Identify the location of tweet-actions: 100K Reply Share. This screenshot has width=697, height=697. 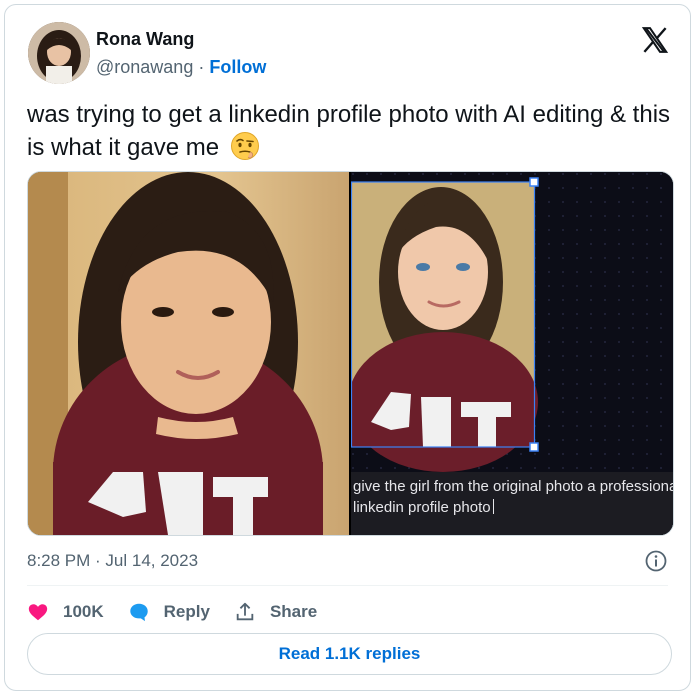
(184, 612).